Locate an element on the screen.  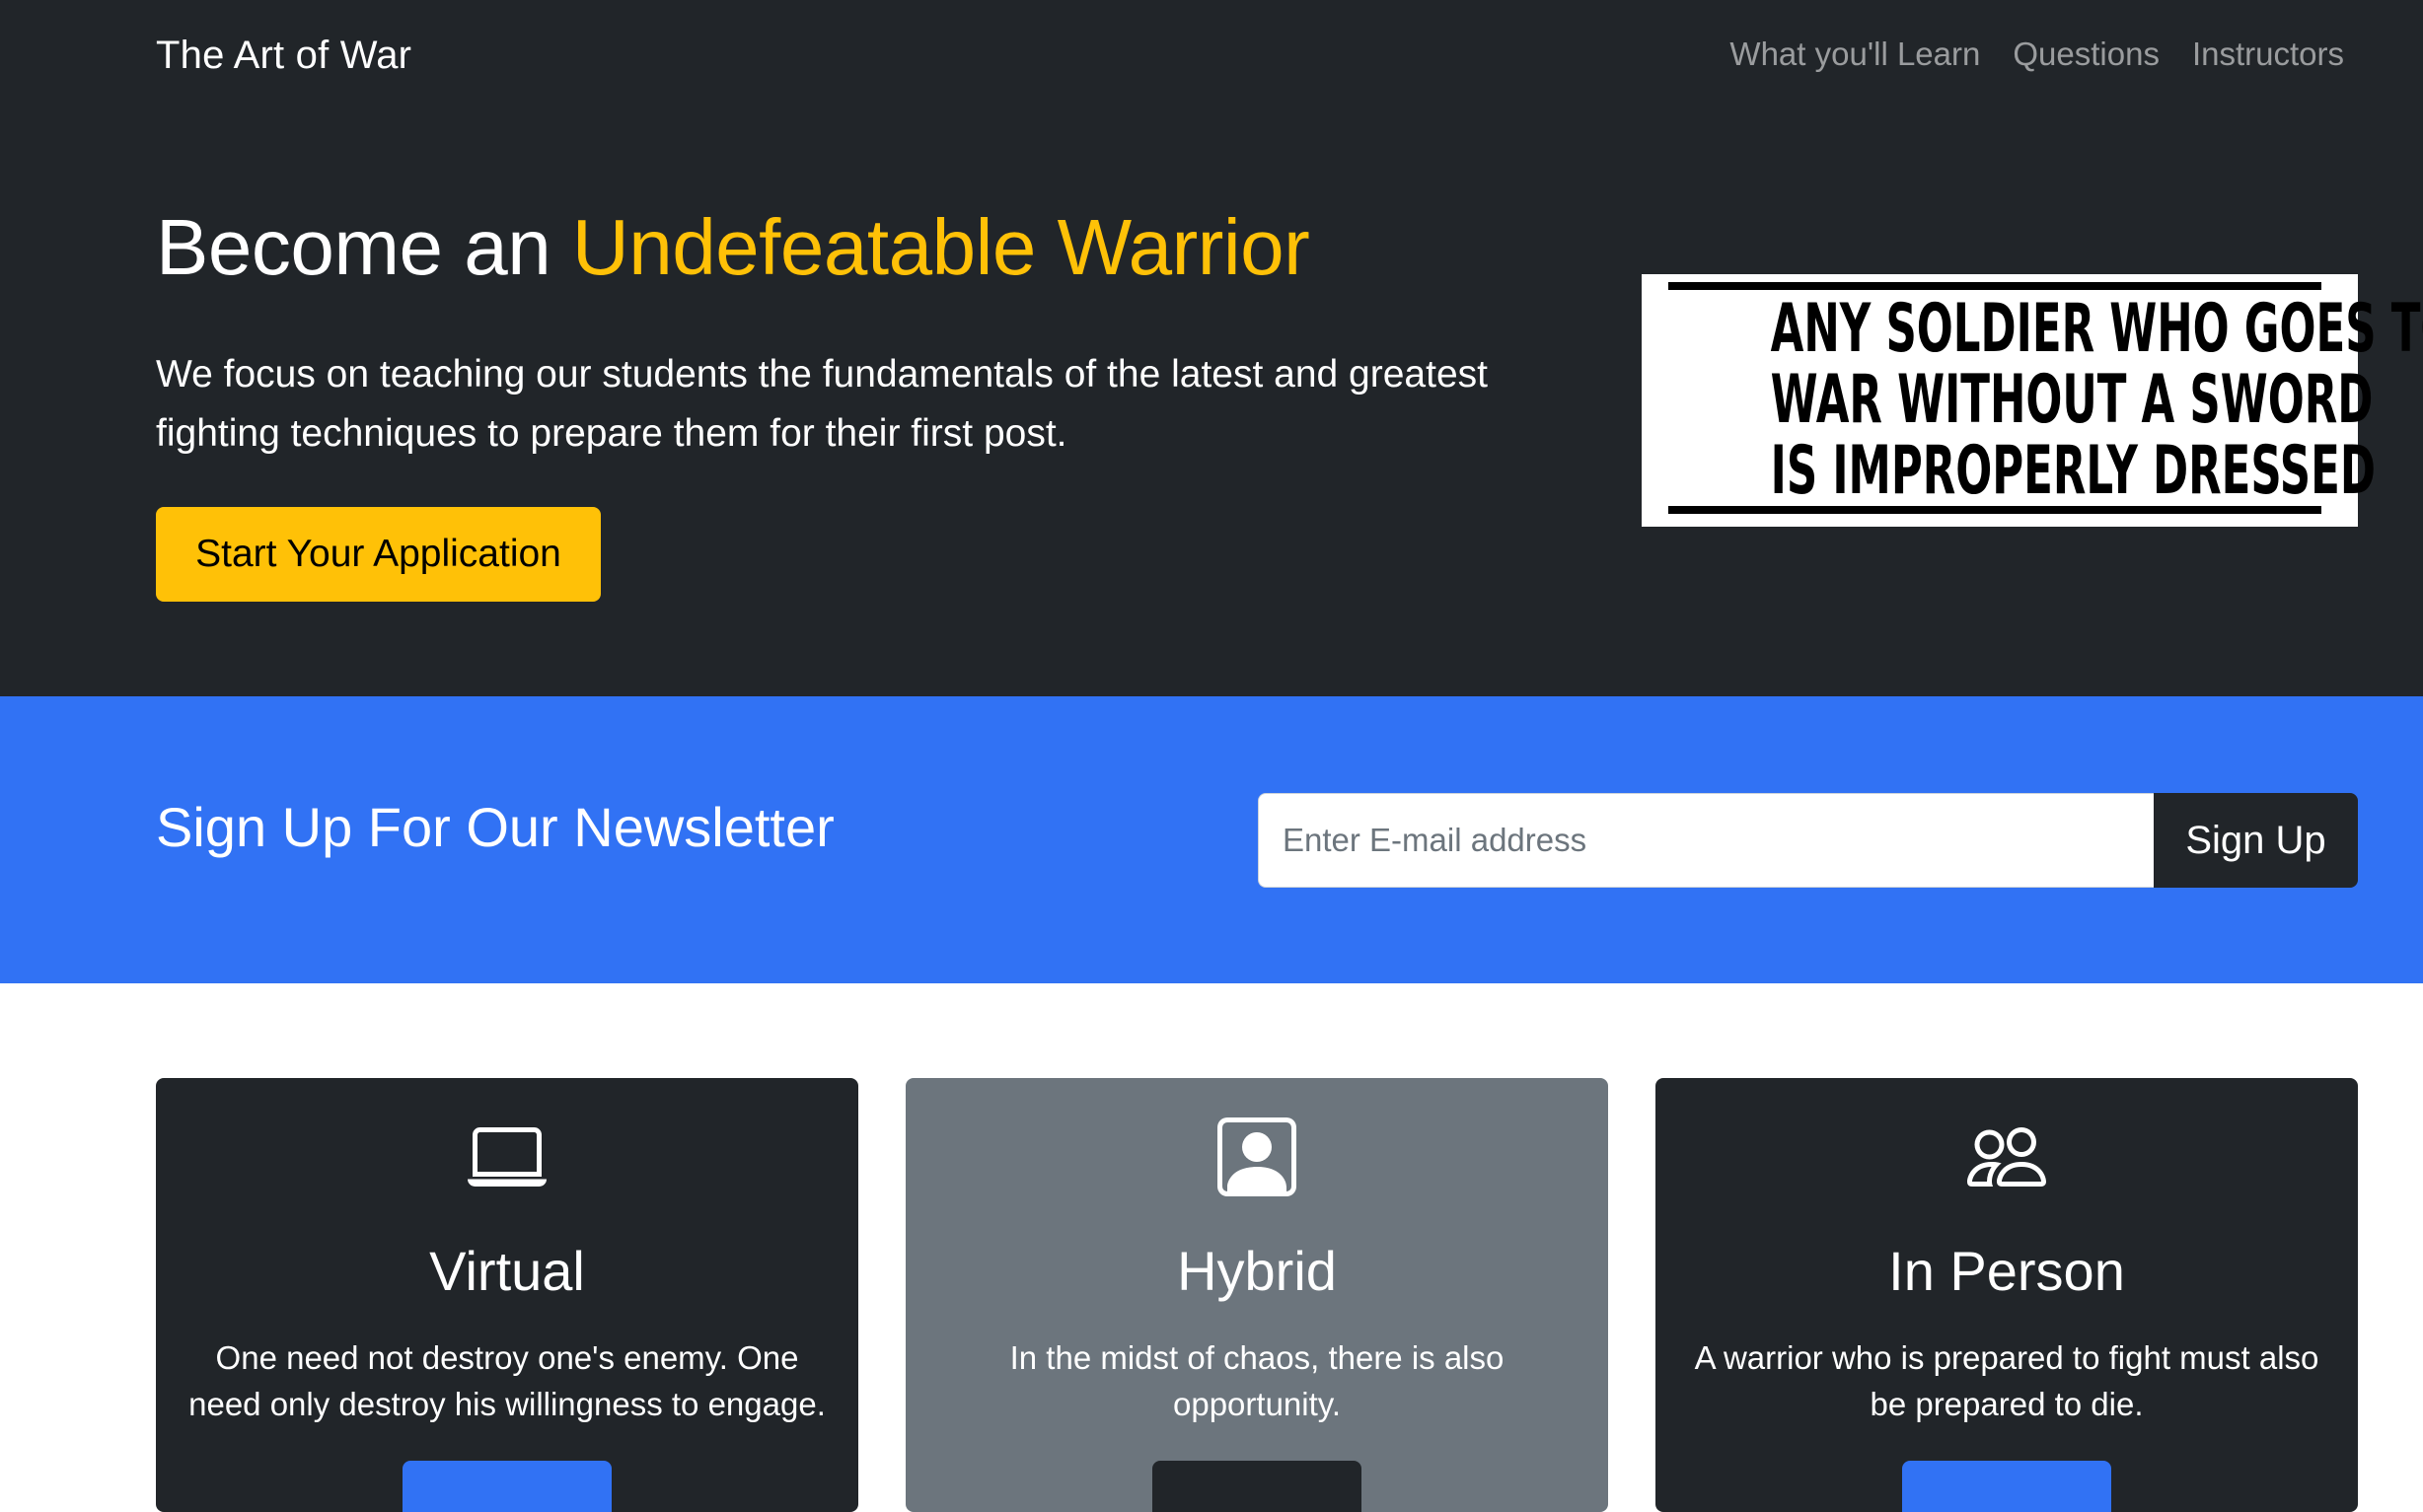
card-title: Virtual is located at coordinates (507, 1271).